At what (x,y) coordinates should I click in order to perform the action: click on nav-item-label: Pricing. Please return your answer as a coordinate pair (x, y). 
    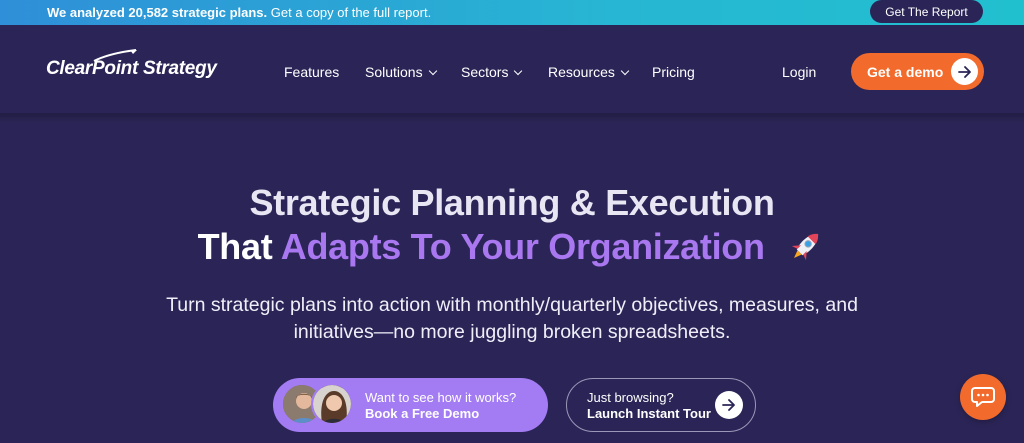
    Looking at the image, I should click on (673, 72).